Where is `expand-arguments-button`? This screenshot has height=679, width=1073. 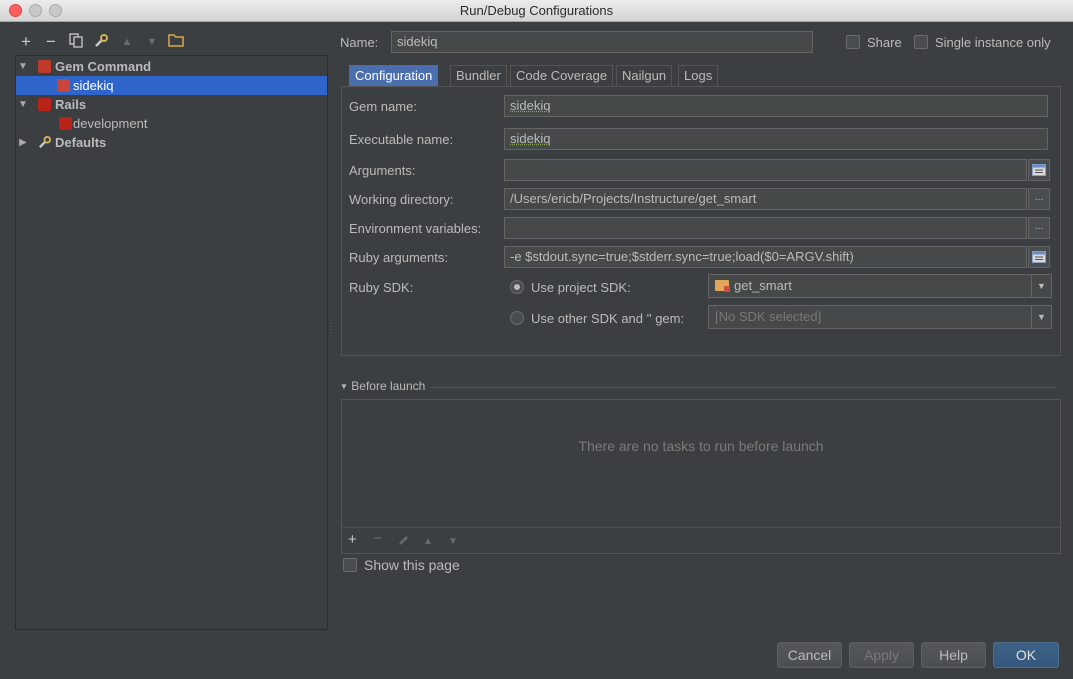
expand-arguments-button is located at coordinates (1039, 170).